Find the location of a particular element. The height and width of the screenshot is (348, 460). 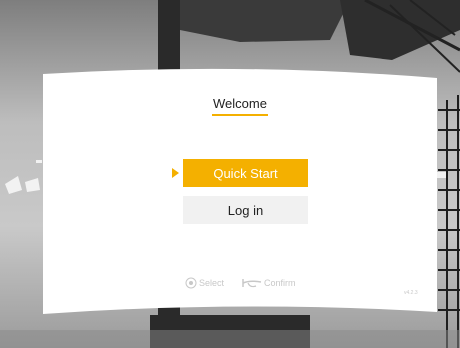

quick-start-button: Quick Start is located at coordinates (245, 173).